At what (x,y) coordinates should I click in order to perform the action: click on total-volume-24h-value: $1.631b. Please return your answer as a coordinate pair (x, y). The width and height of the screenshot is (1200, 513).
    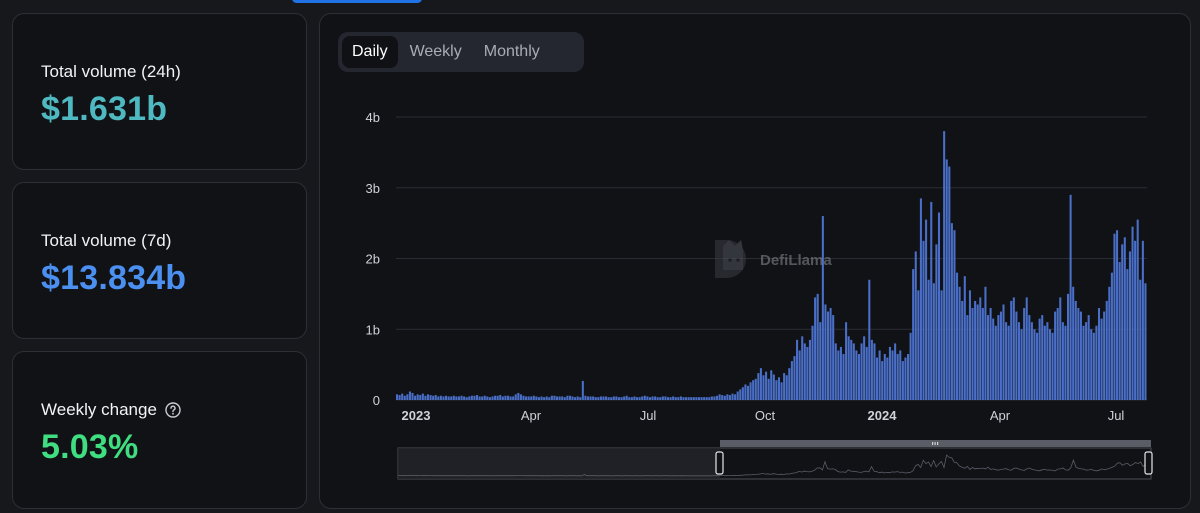
    Looking at the image, I should click on (104, 109).